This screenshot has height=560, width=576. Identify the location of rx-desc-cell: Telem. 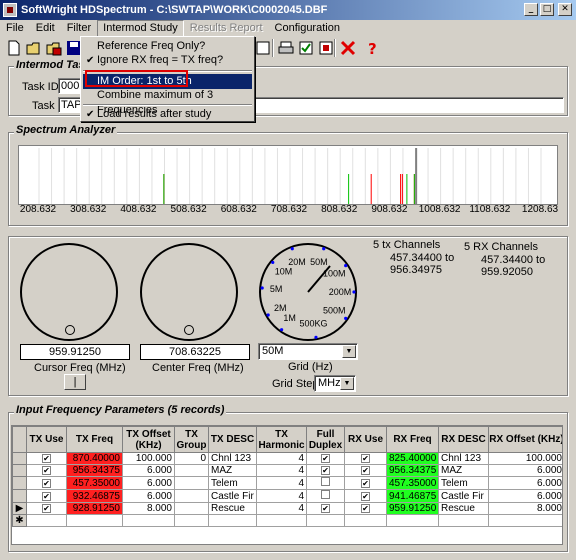
(463, 483).